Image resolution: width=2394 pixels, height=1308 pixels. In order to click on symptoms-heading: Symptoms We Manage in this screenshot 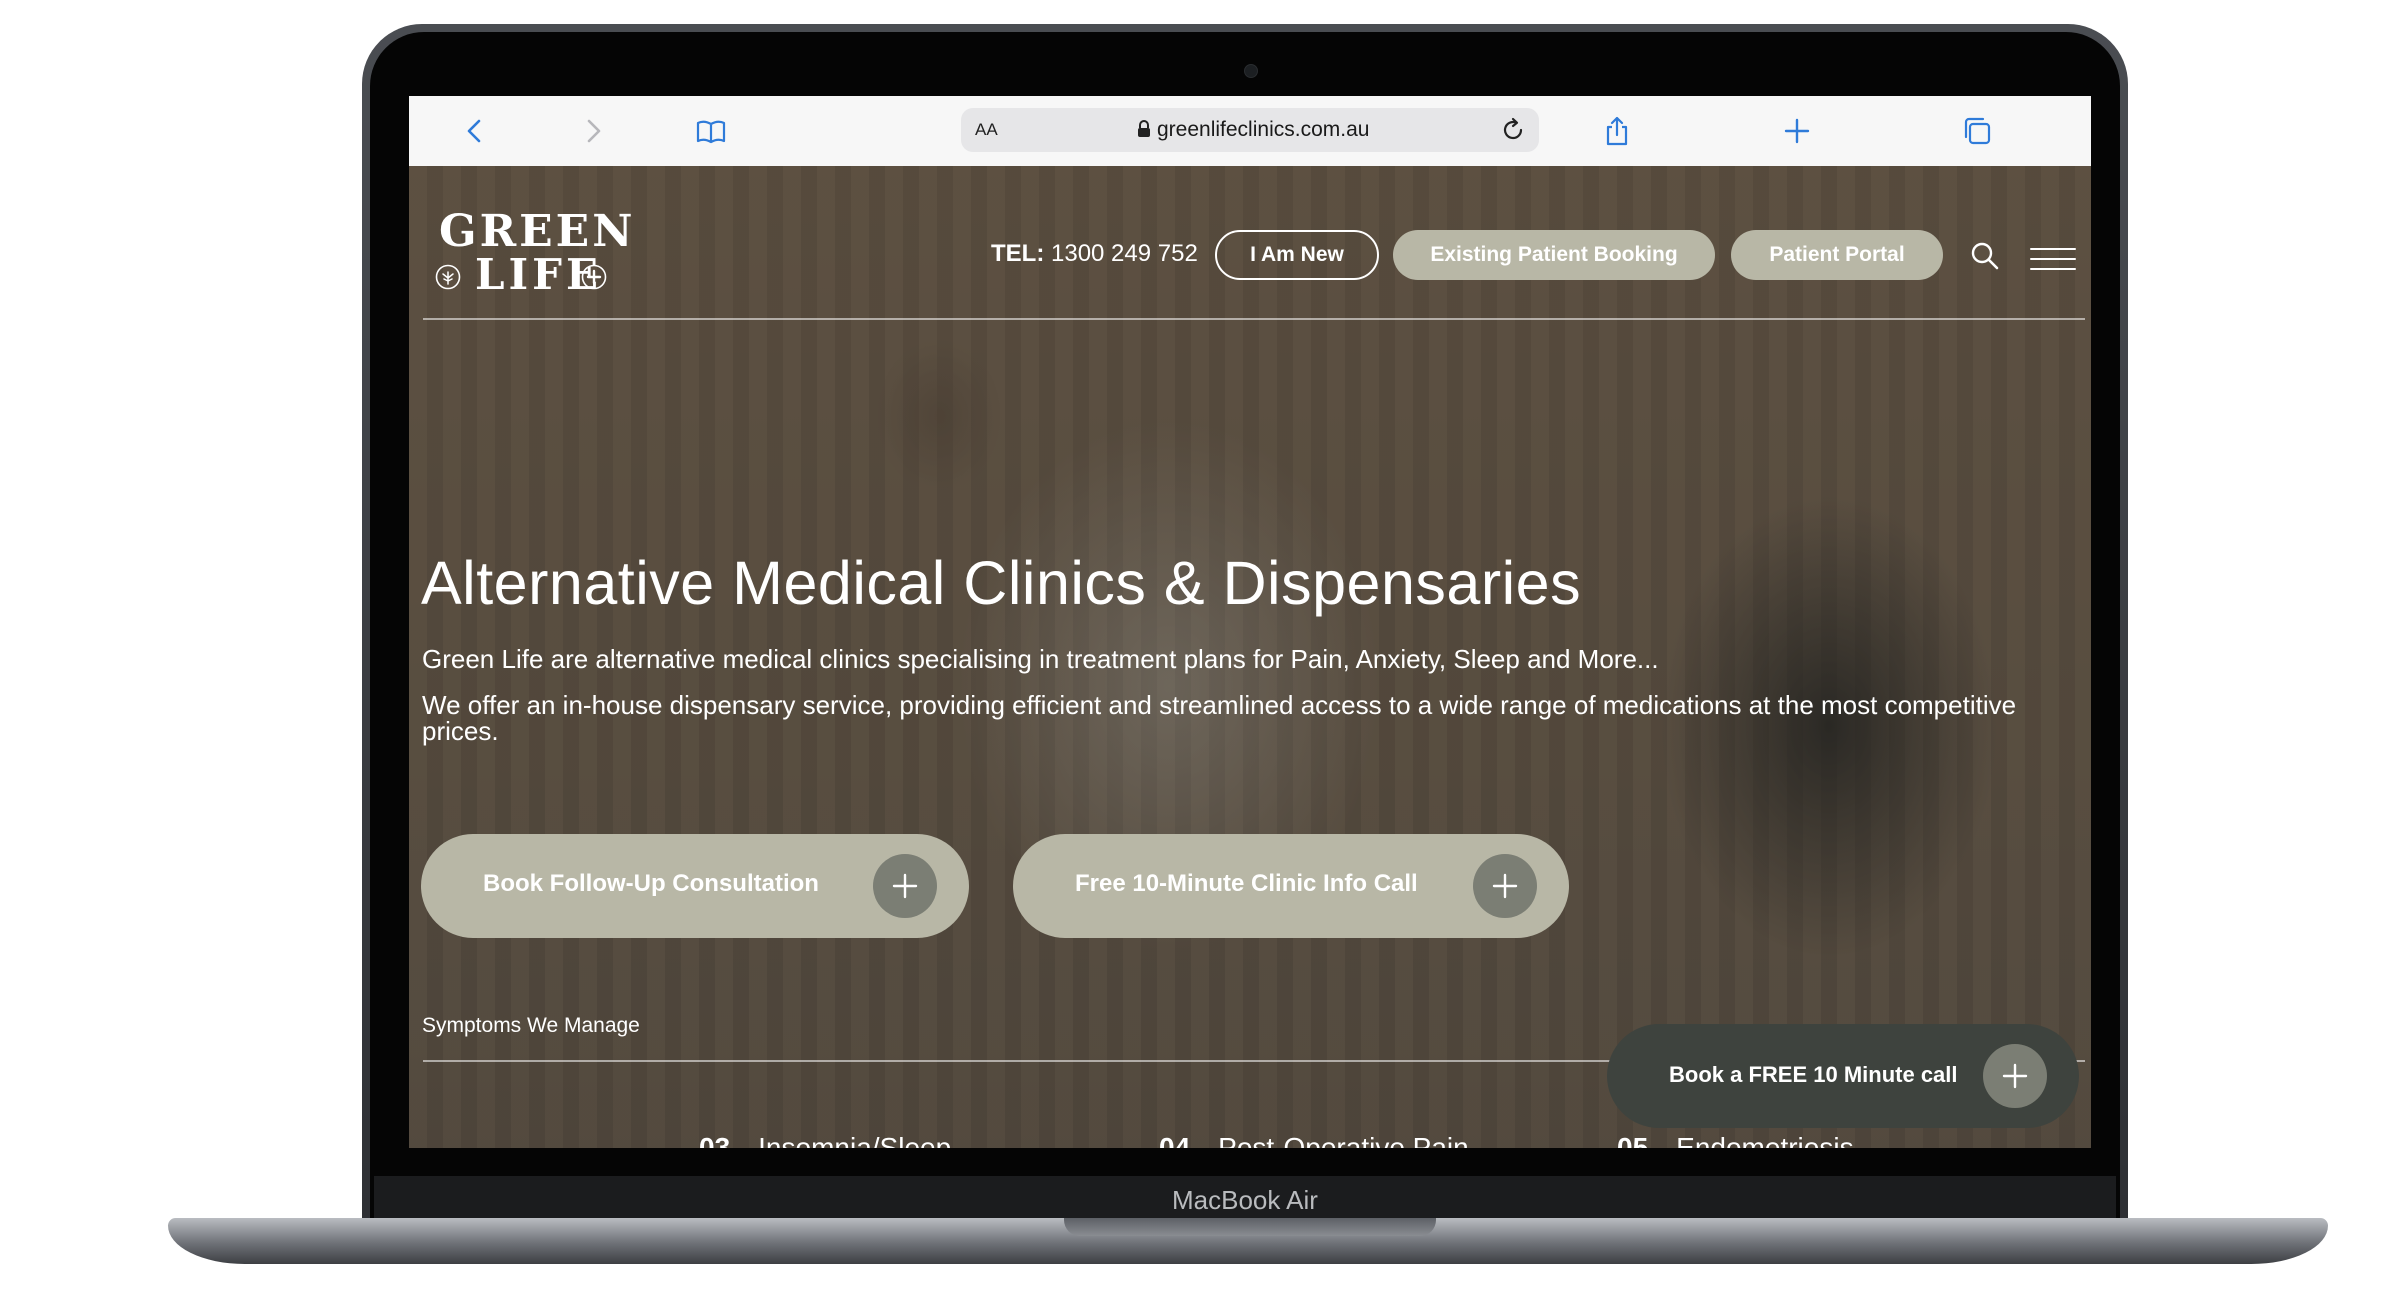, I will do `click(531, 1025)`.